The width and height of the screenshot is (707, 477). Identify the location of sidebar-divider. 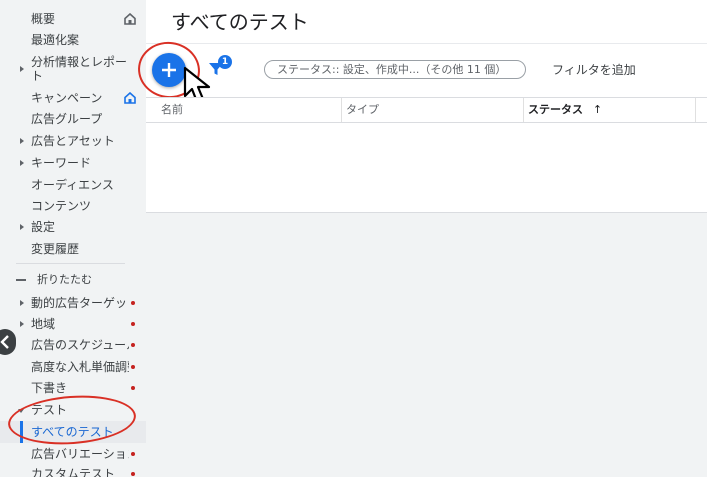
(70, 263).